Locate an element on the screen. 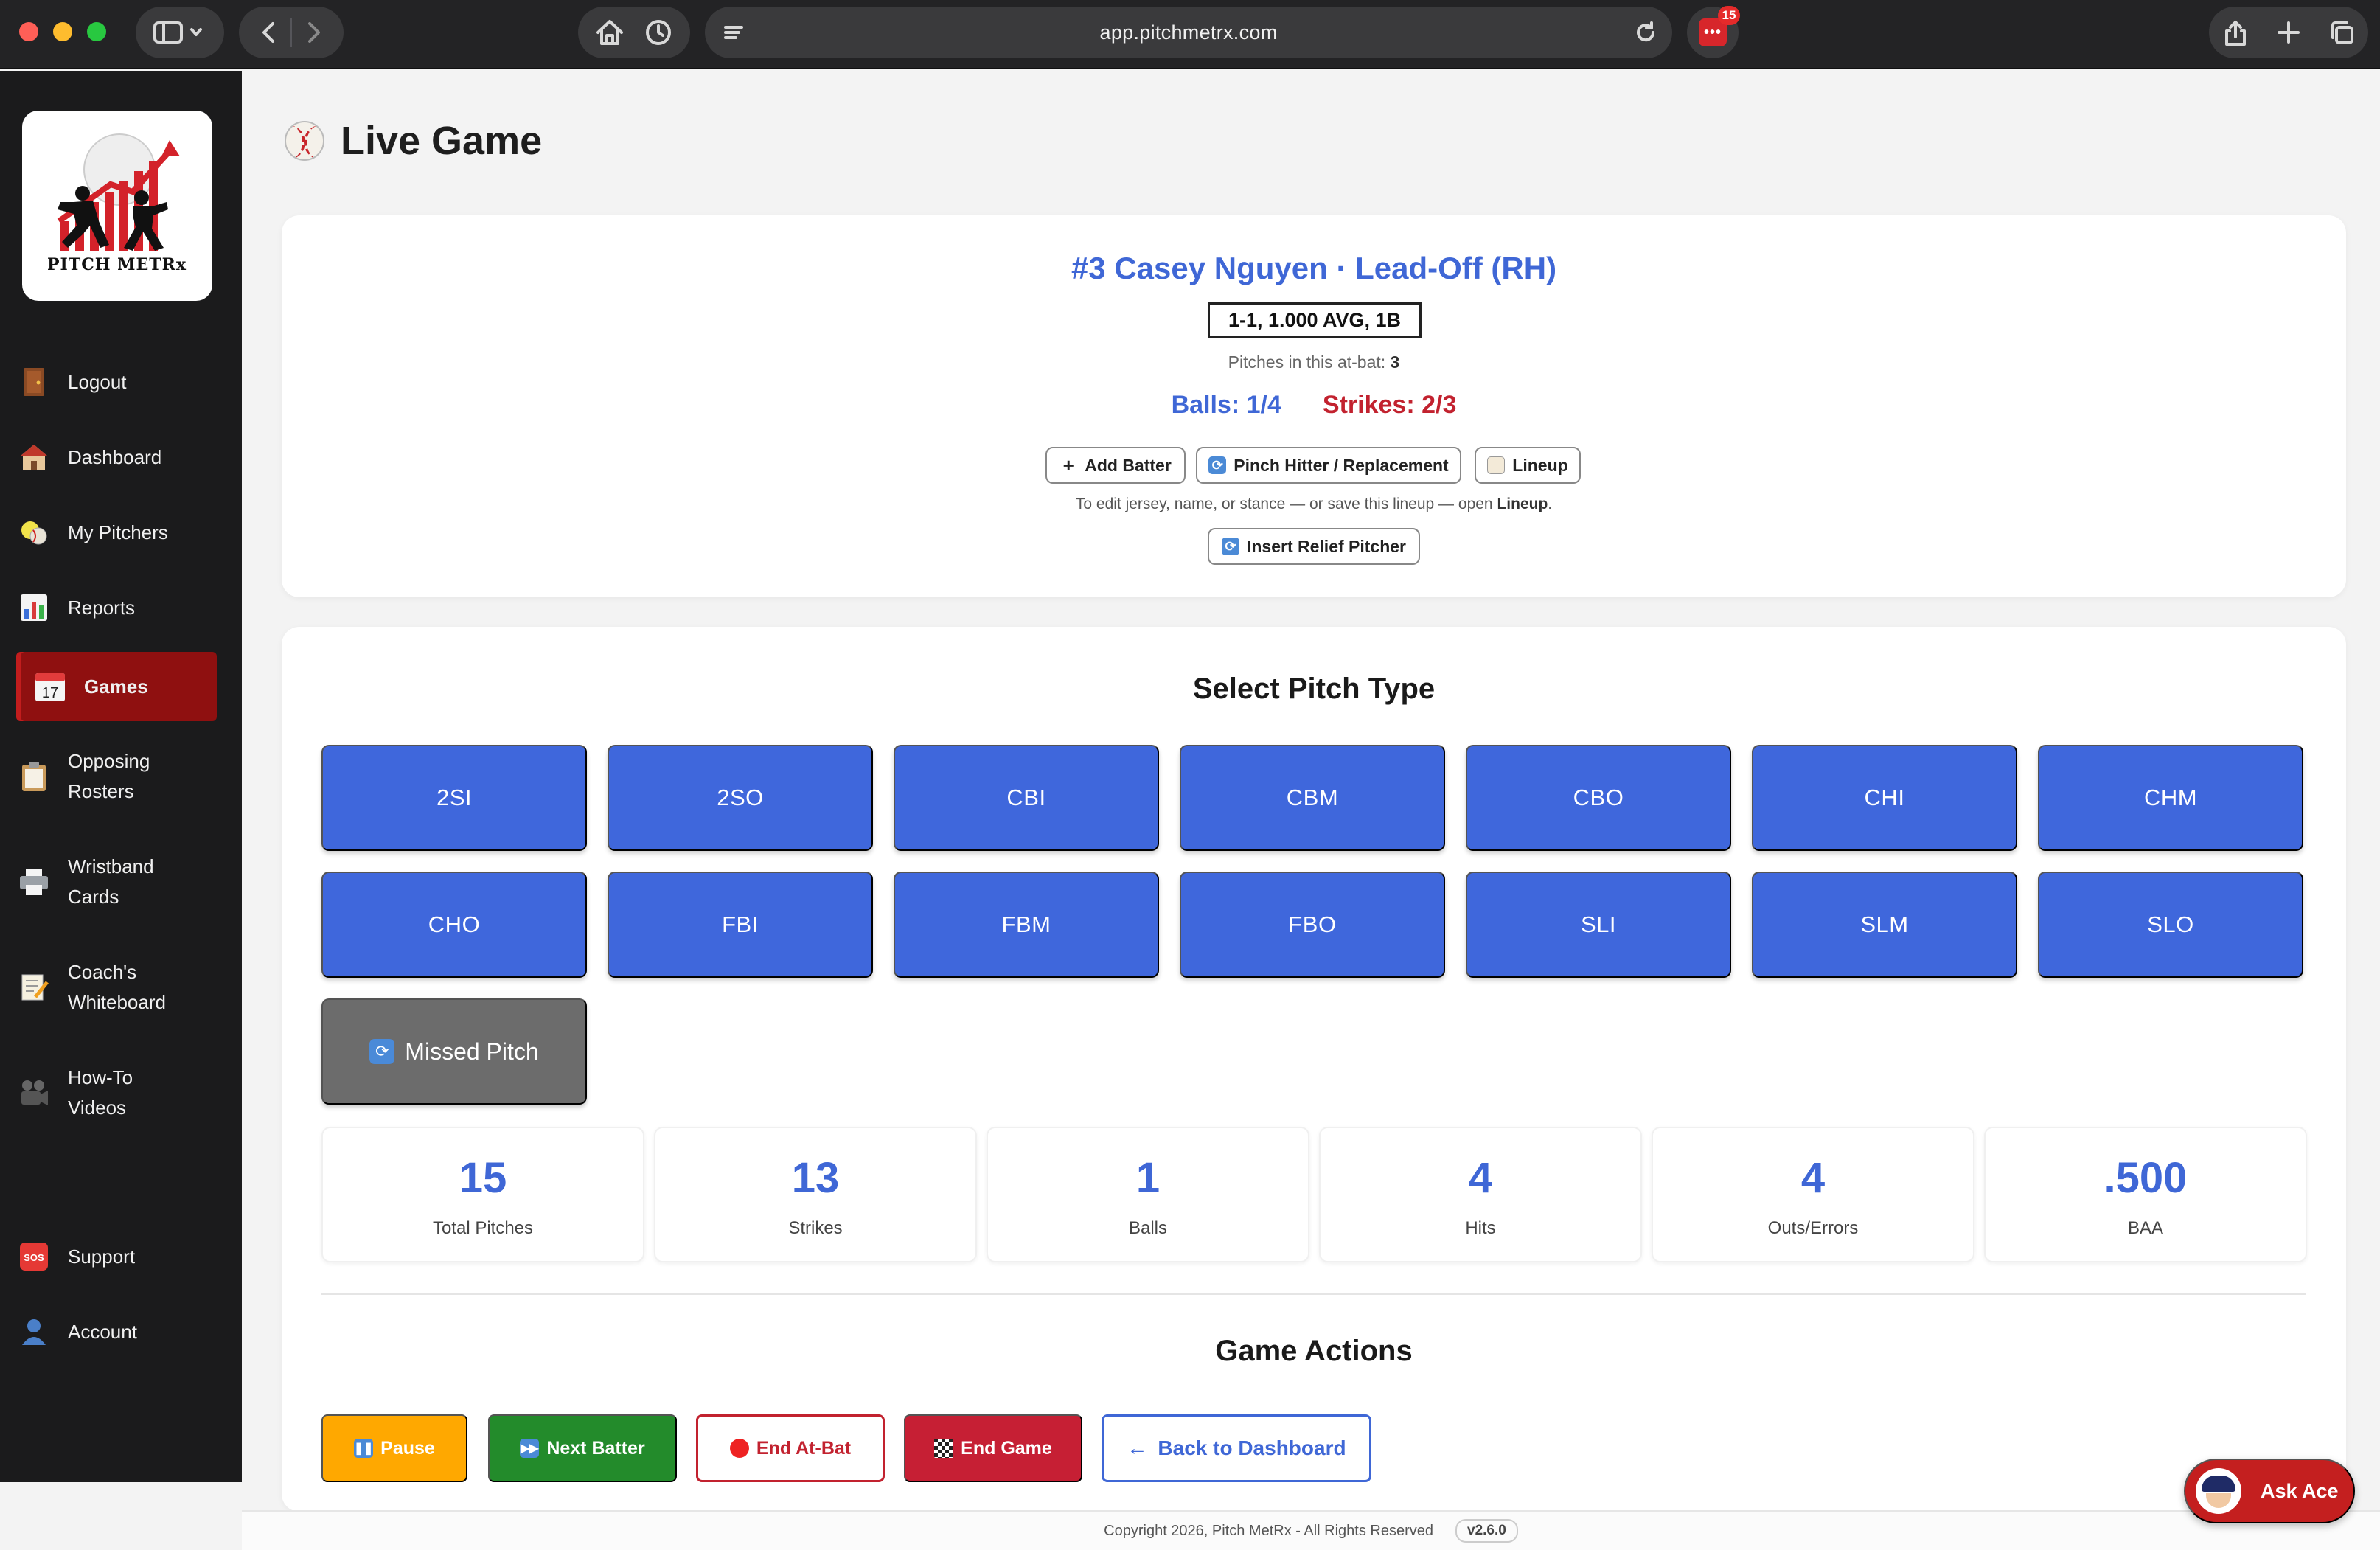 This screenshot has width=2380, height=1550. sidebar-item-wristband-cards: Wristband Cards is located at coordinates (104, 882).